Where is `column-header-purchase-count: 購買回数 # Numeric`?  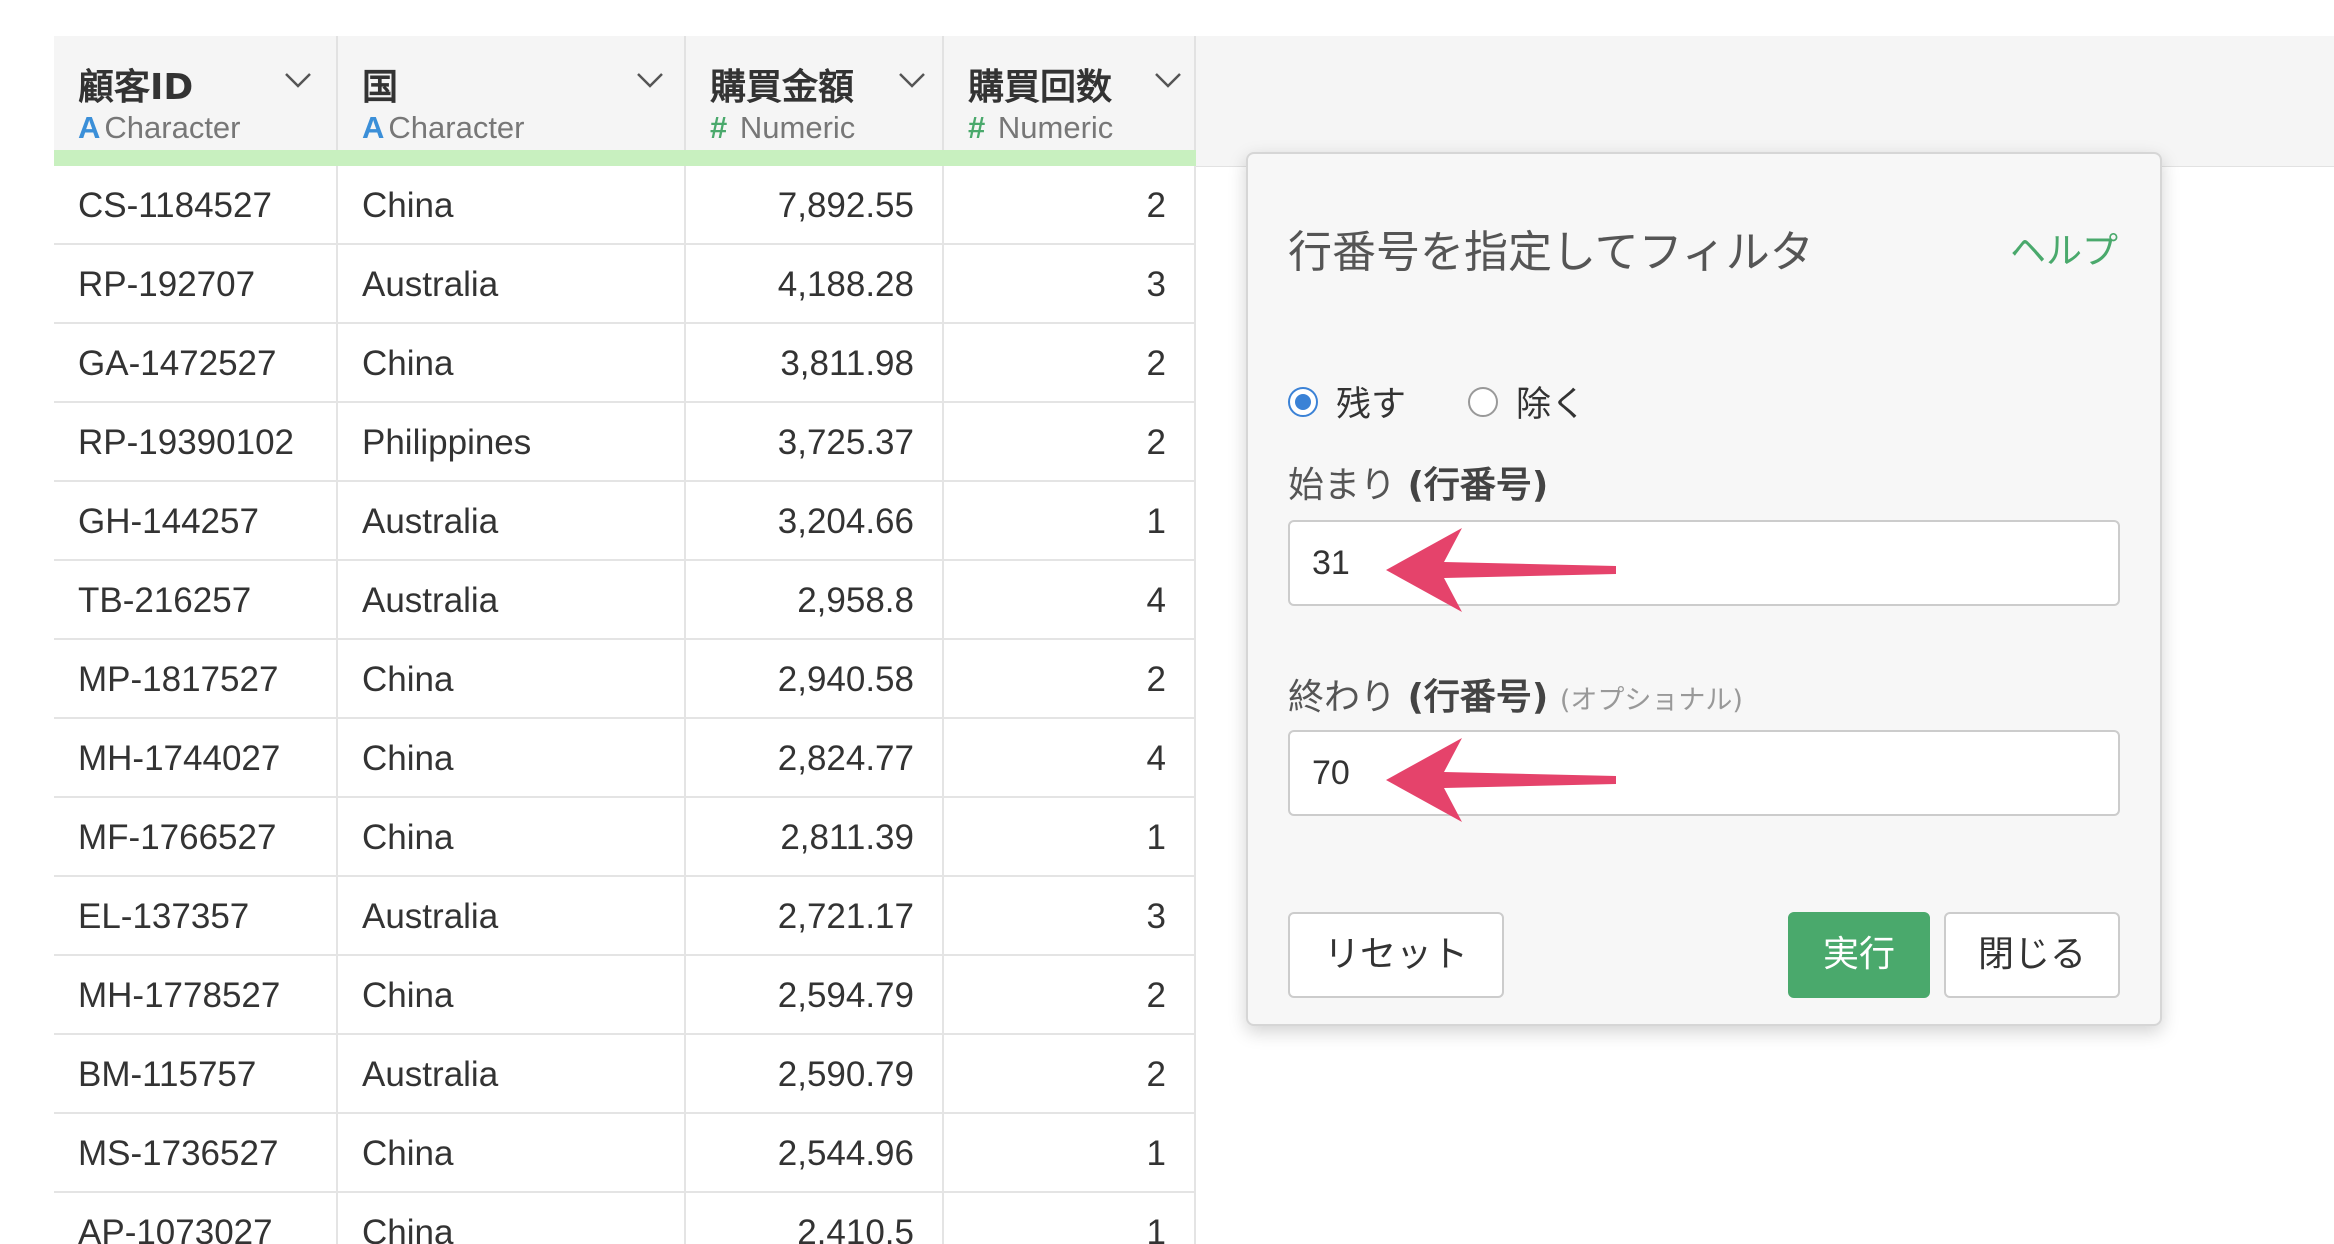
column-header-purchase-count: 購買回数 # Numeric is located at coordinates (1070, 101).